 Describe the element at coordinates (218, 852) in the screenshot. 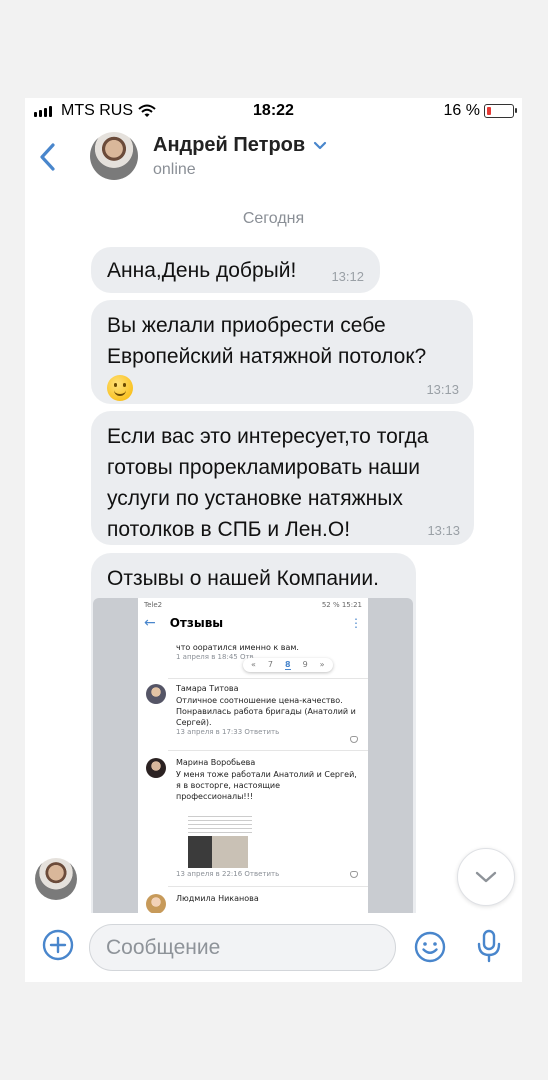

I see `review-attached-photo` at that location.